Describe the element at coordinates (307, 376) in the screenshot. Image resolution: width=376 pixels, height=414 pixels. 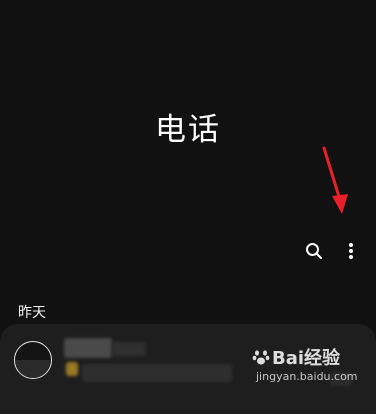
I see `watermark-url: jingyan.baidu.com` at that location.